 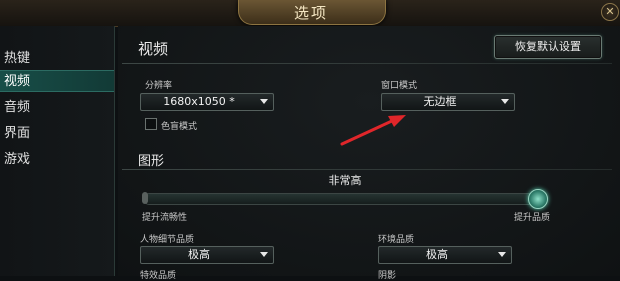 I want to click on slider-left-cap, so click(x=145, y=198).